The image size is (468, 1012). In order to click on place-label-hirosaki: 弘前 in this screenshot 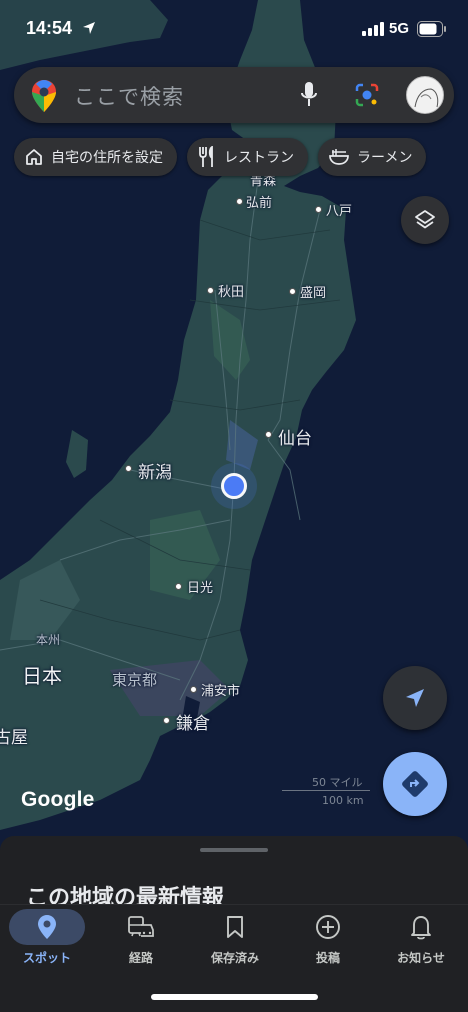, I will do `click(259, 201)`.